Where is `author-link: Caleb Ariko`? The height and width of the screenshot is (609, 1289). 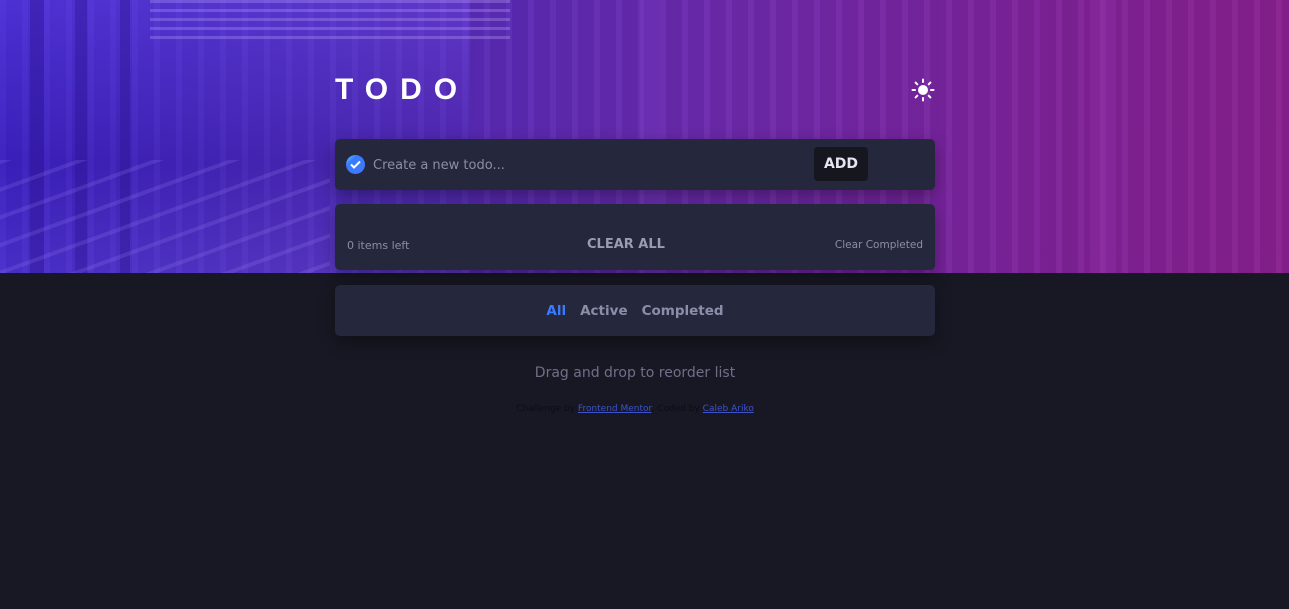
author-link: Caleb Ariko is located at coordinates (728, 409).